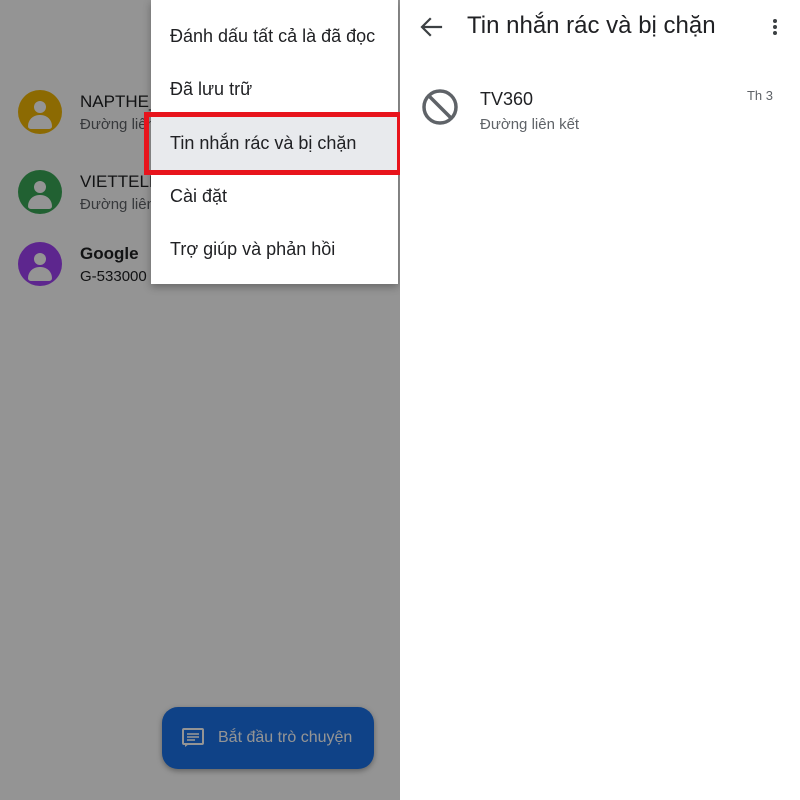 The width and height of the screenshot is (800, 800). What do you see at coordinates (775, 27) in the screenshot?
I see `more-vert-icon` at bounding box center [775, 27].